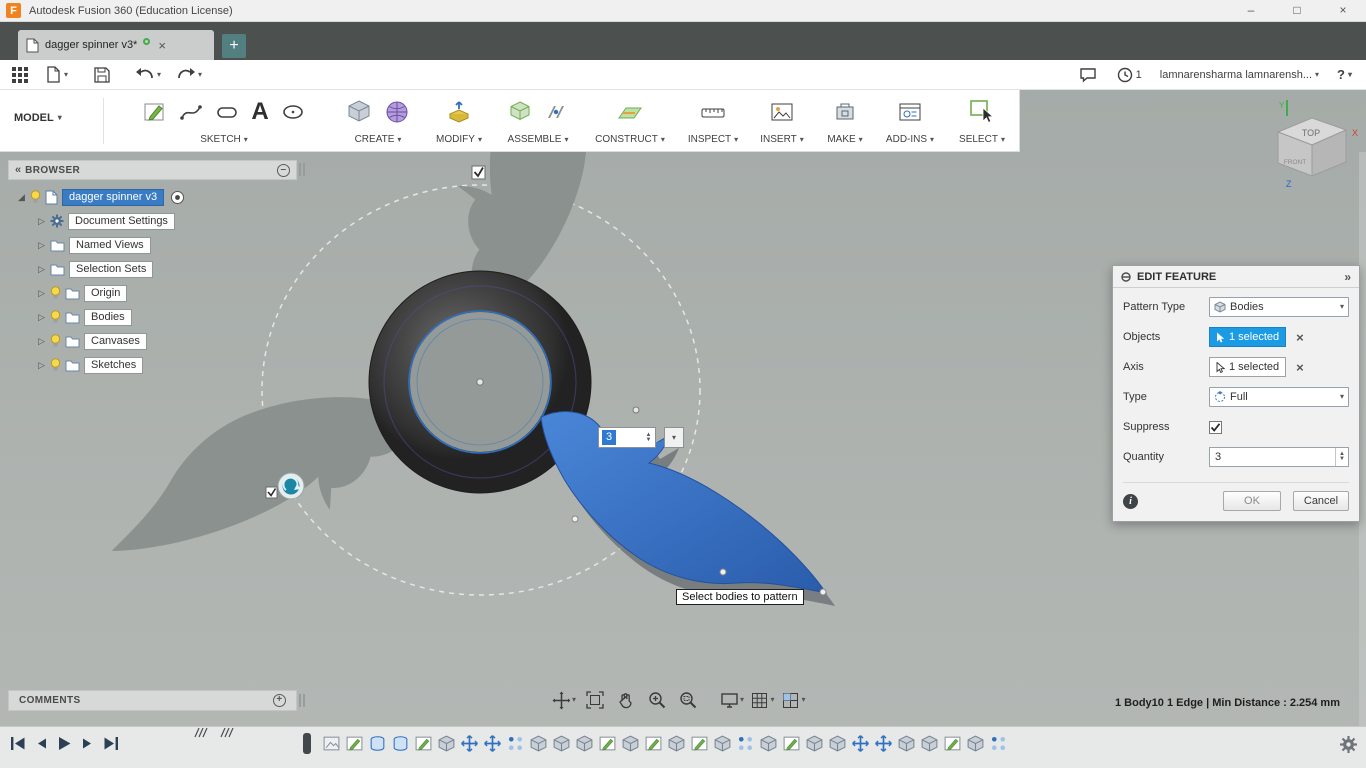  Describe the element at coordinates (1343, 10) in the screenshot. I see `close-window-button: ×` at that location.